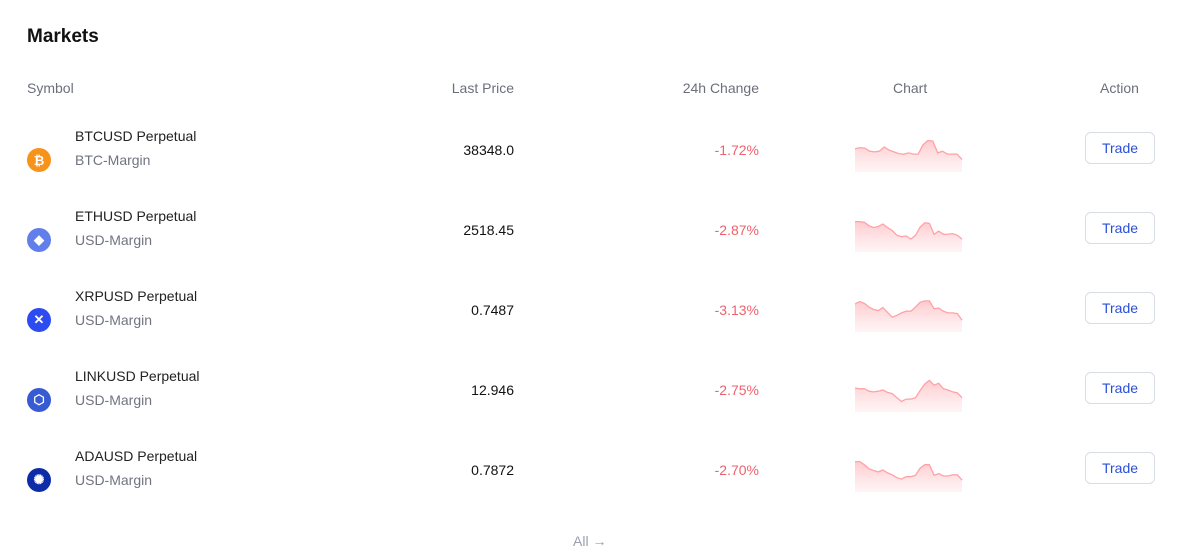 The height and width of the screenshot is (549, 1186). What do you see at coordinates (137, 376) in the screenshot?
I see `symbol-name: LINKUSD Perpetual` at bounding box center [137, 376].